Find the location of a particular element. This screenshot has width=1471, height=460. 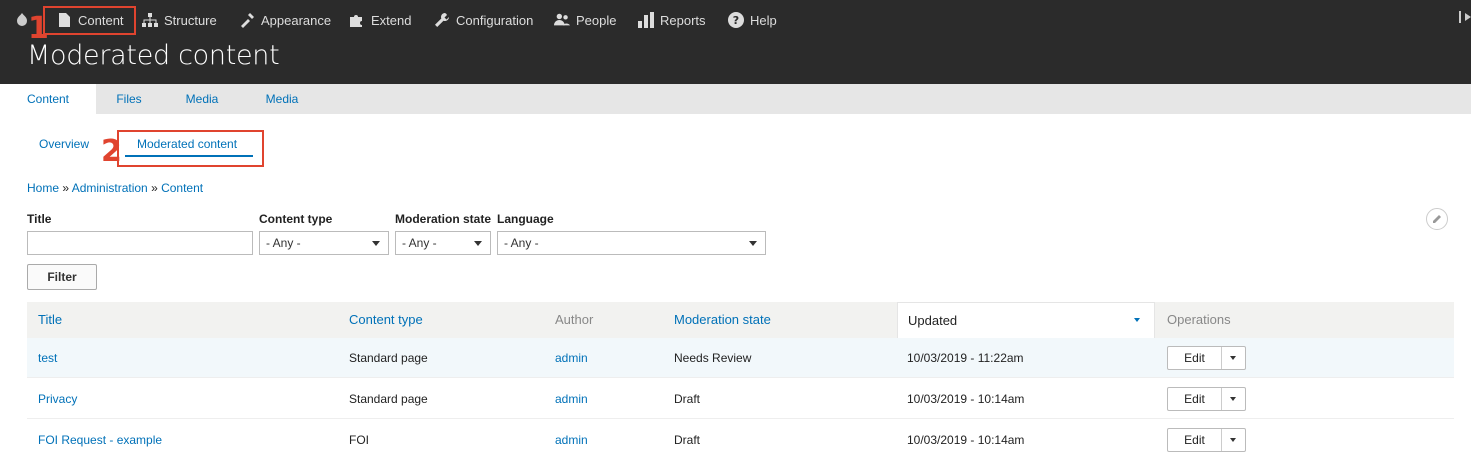

column-title: Title is located at coordinates (50, 320).